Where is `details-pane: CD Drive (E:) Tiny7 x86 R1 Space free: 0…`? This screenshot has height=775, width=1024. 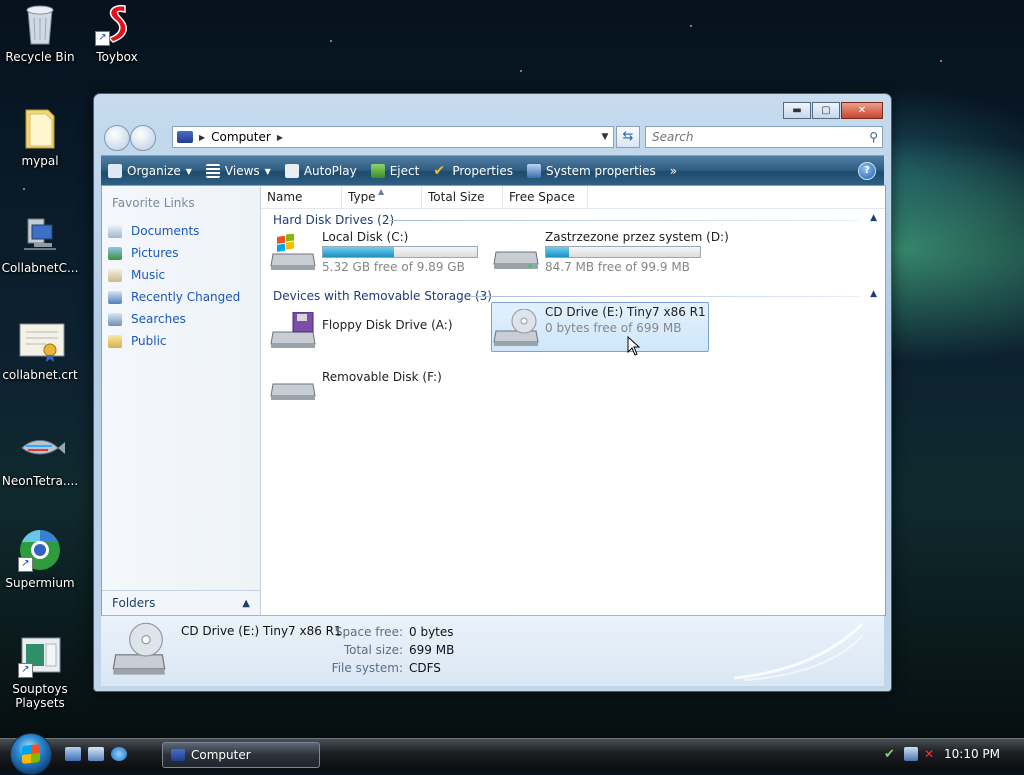
details-pane: CD Drive (E:) Tiny7 x86 R1 Space free: 0… is located at coordinates (492, 650).